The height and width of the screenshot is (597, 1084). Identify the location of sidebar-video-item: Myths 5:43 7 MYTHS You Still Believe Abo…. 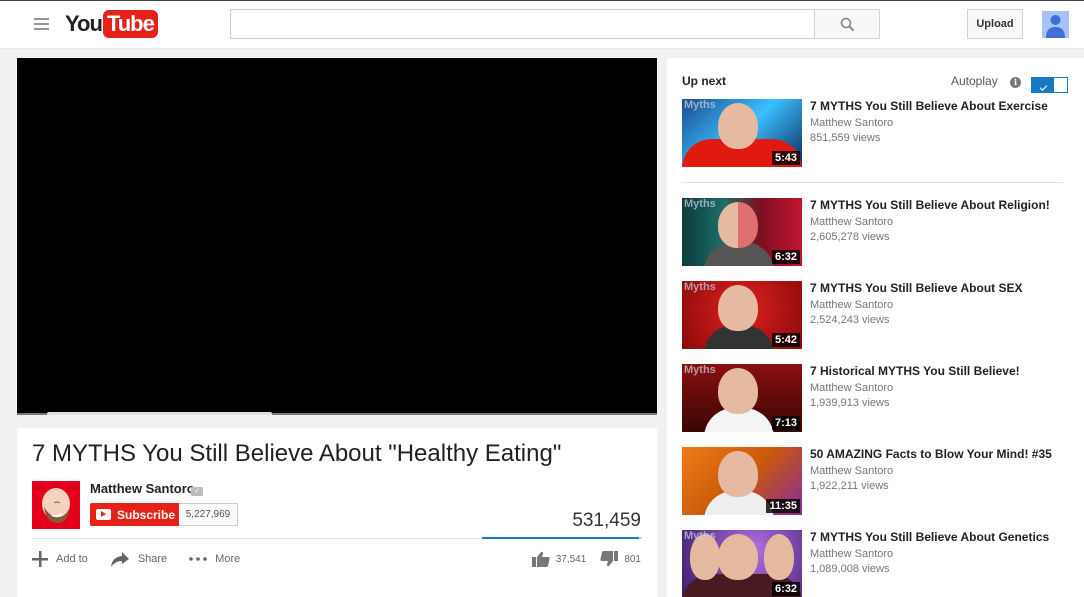
(877, 133).